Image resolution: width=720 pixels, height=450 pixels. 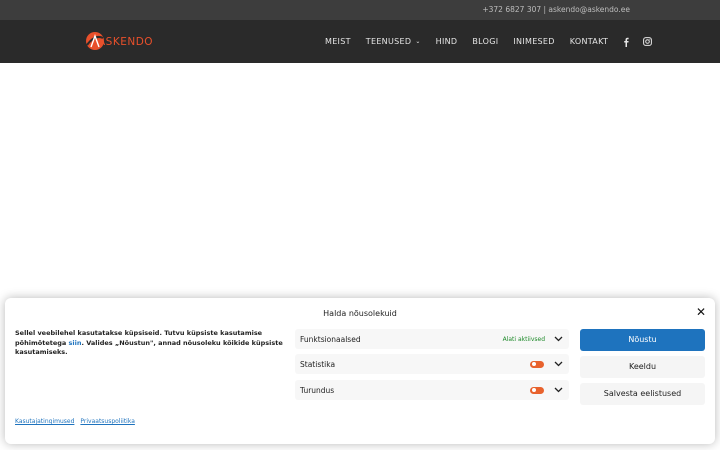 I want to click on consent-footer-links: Kasutajatingimused Privaatsuspoliitika, so click(x=78, y=421).